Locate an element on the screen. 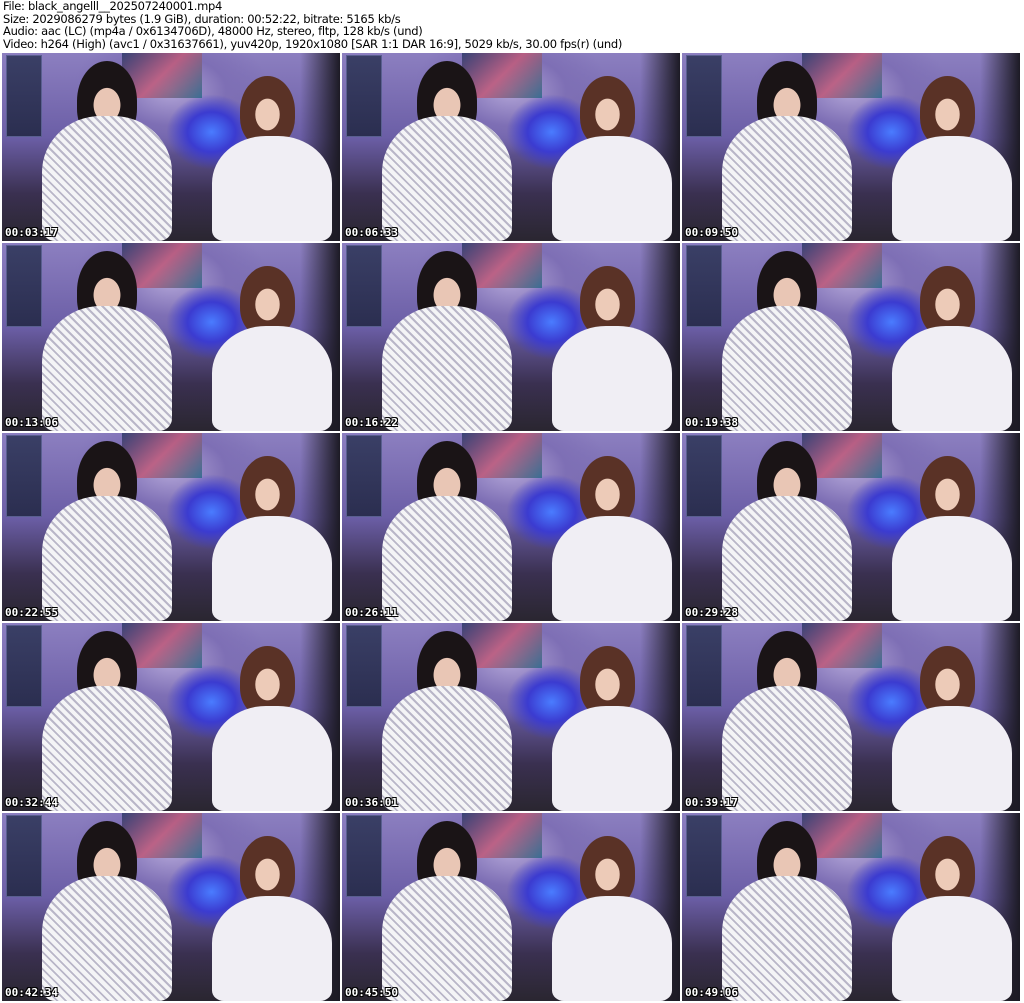 The image size is (1024, 1003). video-thumbnail: 00:09:50 is located at coordinates (851, 147).